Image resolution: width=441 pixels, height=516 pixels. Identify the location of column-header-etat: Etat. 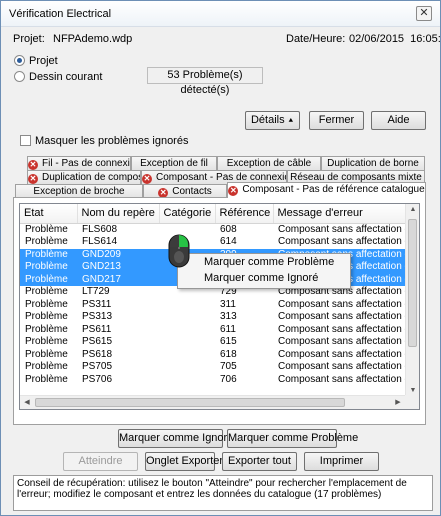
(49, 214).